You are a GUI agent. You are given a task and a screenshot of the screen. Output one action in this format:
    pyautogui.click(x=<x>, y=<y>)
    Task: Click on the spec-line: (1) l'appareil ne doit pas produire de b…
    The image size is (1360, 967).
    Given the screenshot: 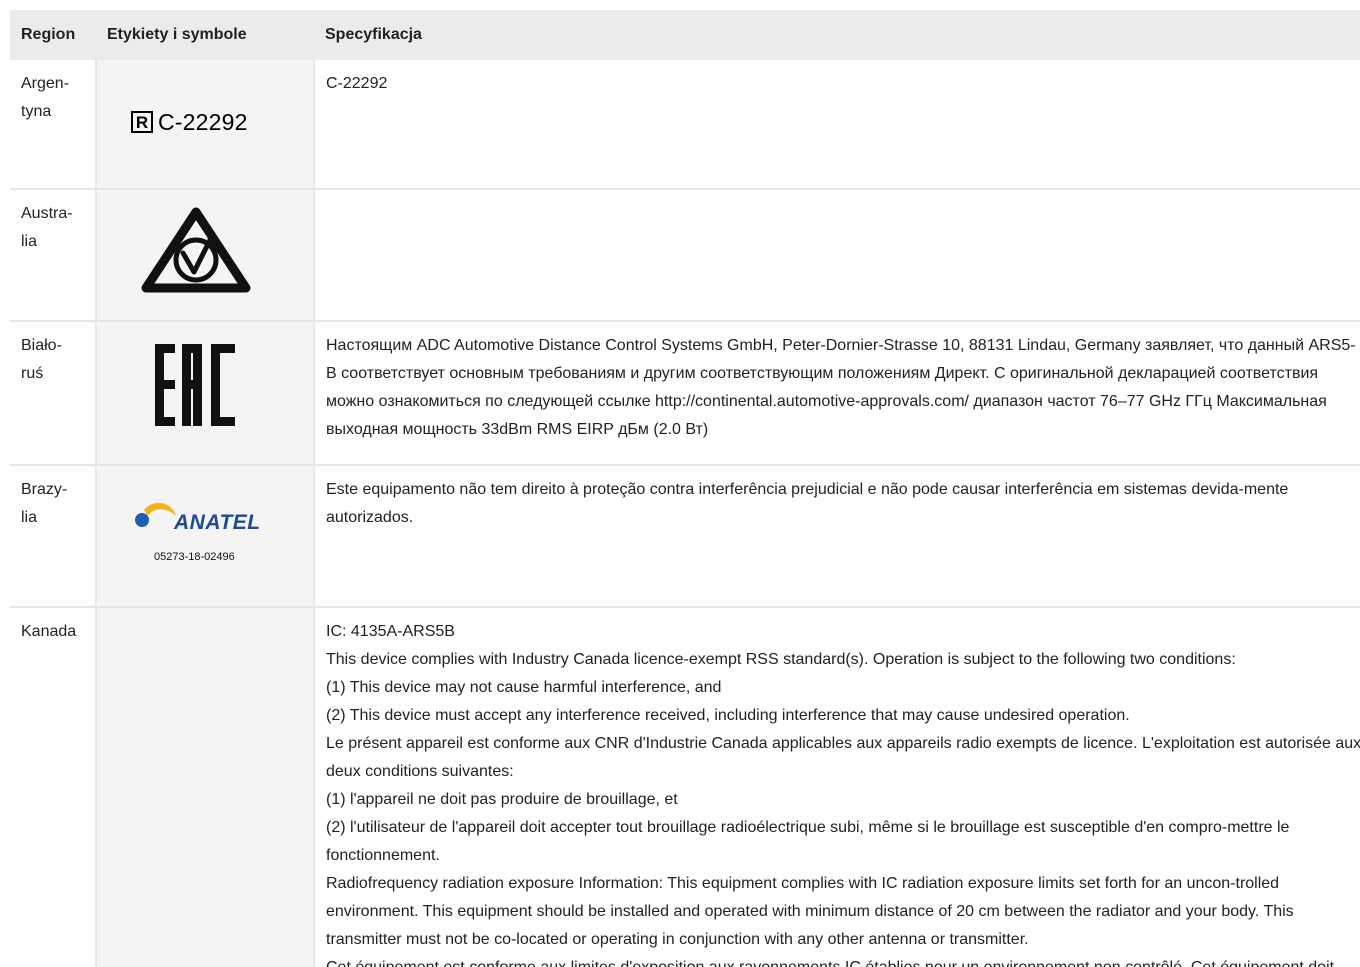 What is the action you would take?
    pyautogui.click(x=502, y=799)
    